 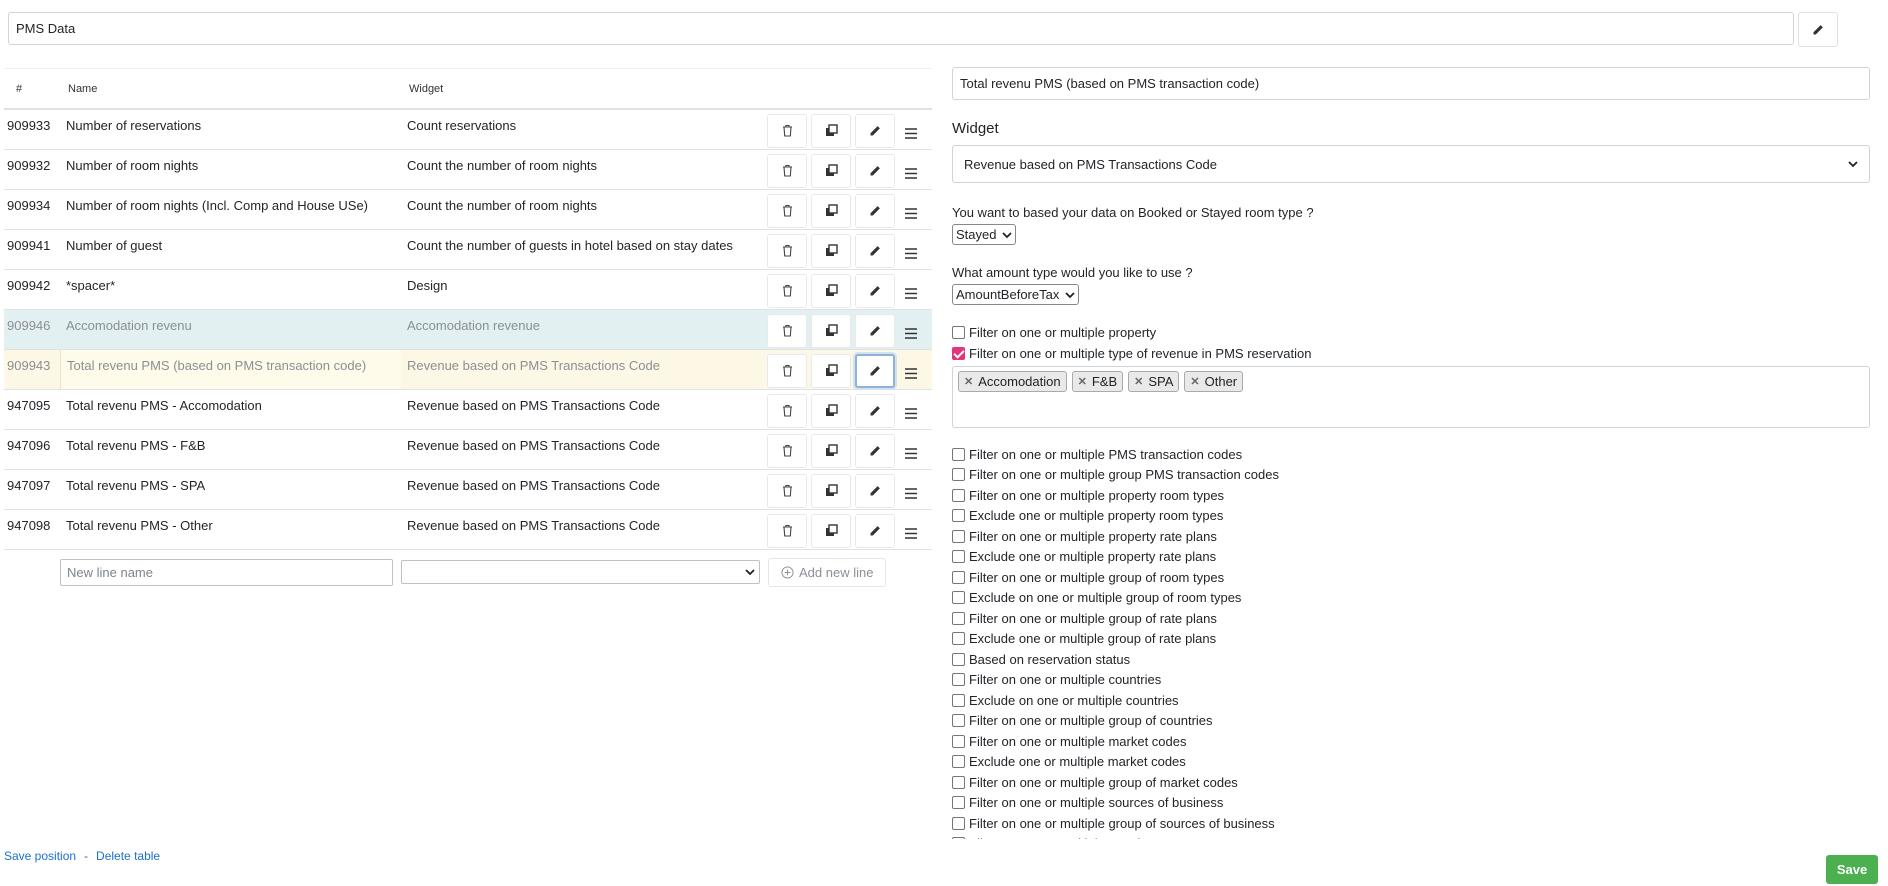 I want to click on filter-checkbox-row: Based on reservation status, so click(x=1411, y=659).